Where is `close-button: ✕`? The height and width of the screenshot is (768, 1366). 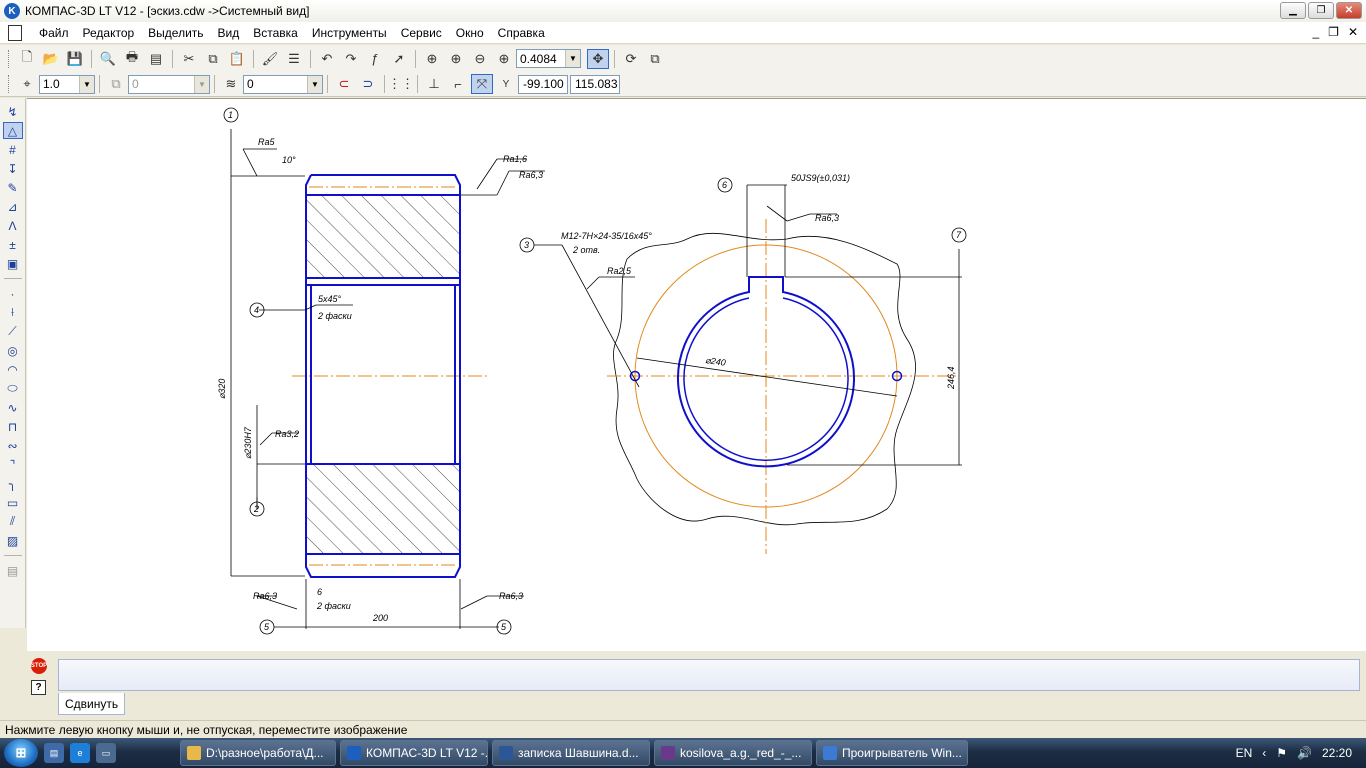
close-button: ✕ is located at coordinates (1349, 10).